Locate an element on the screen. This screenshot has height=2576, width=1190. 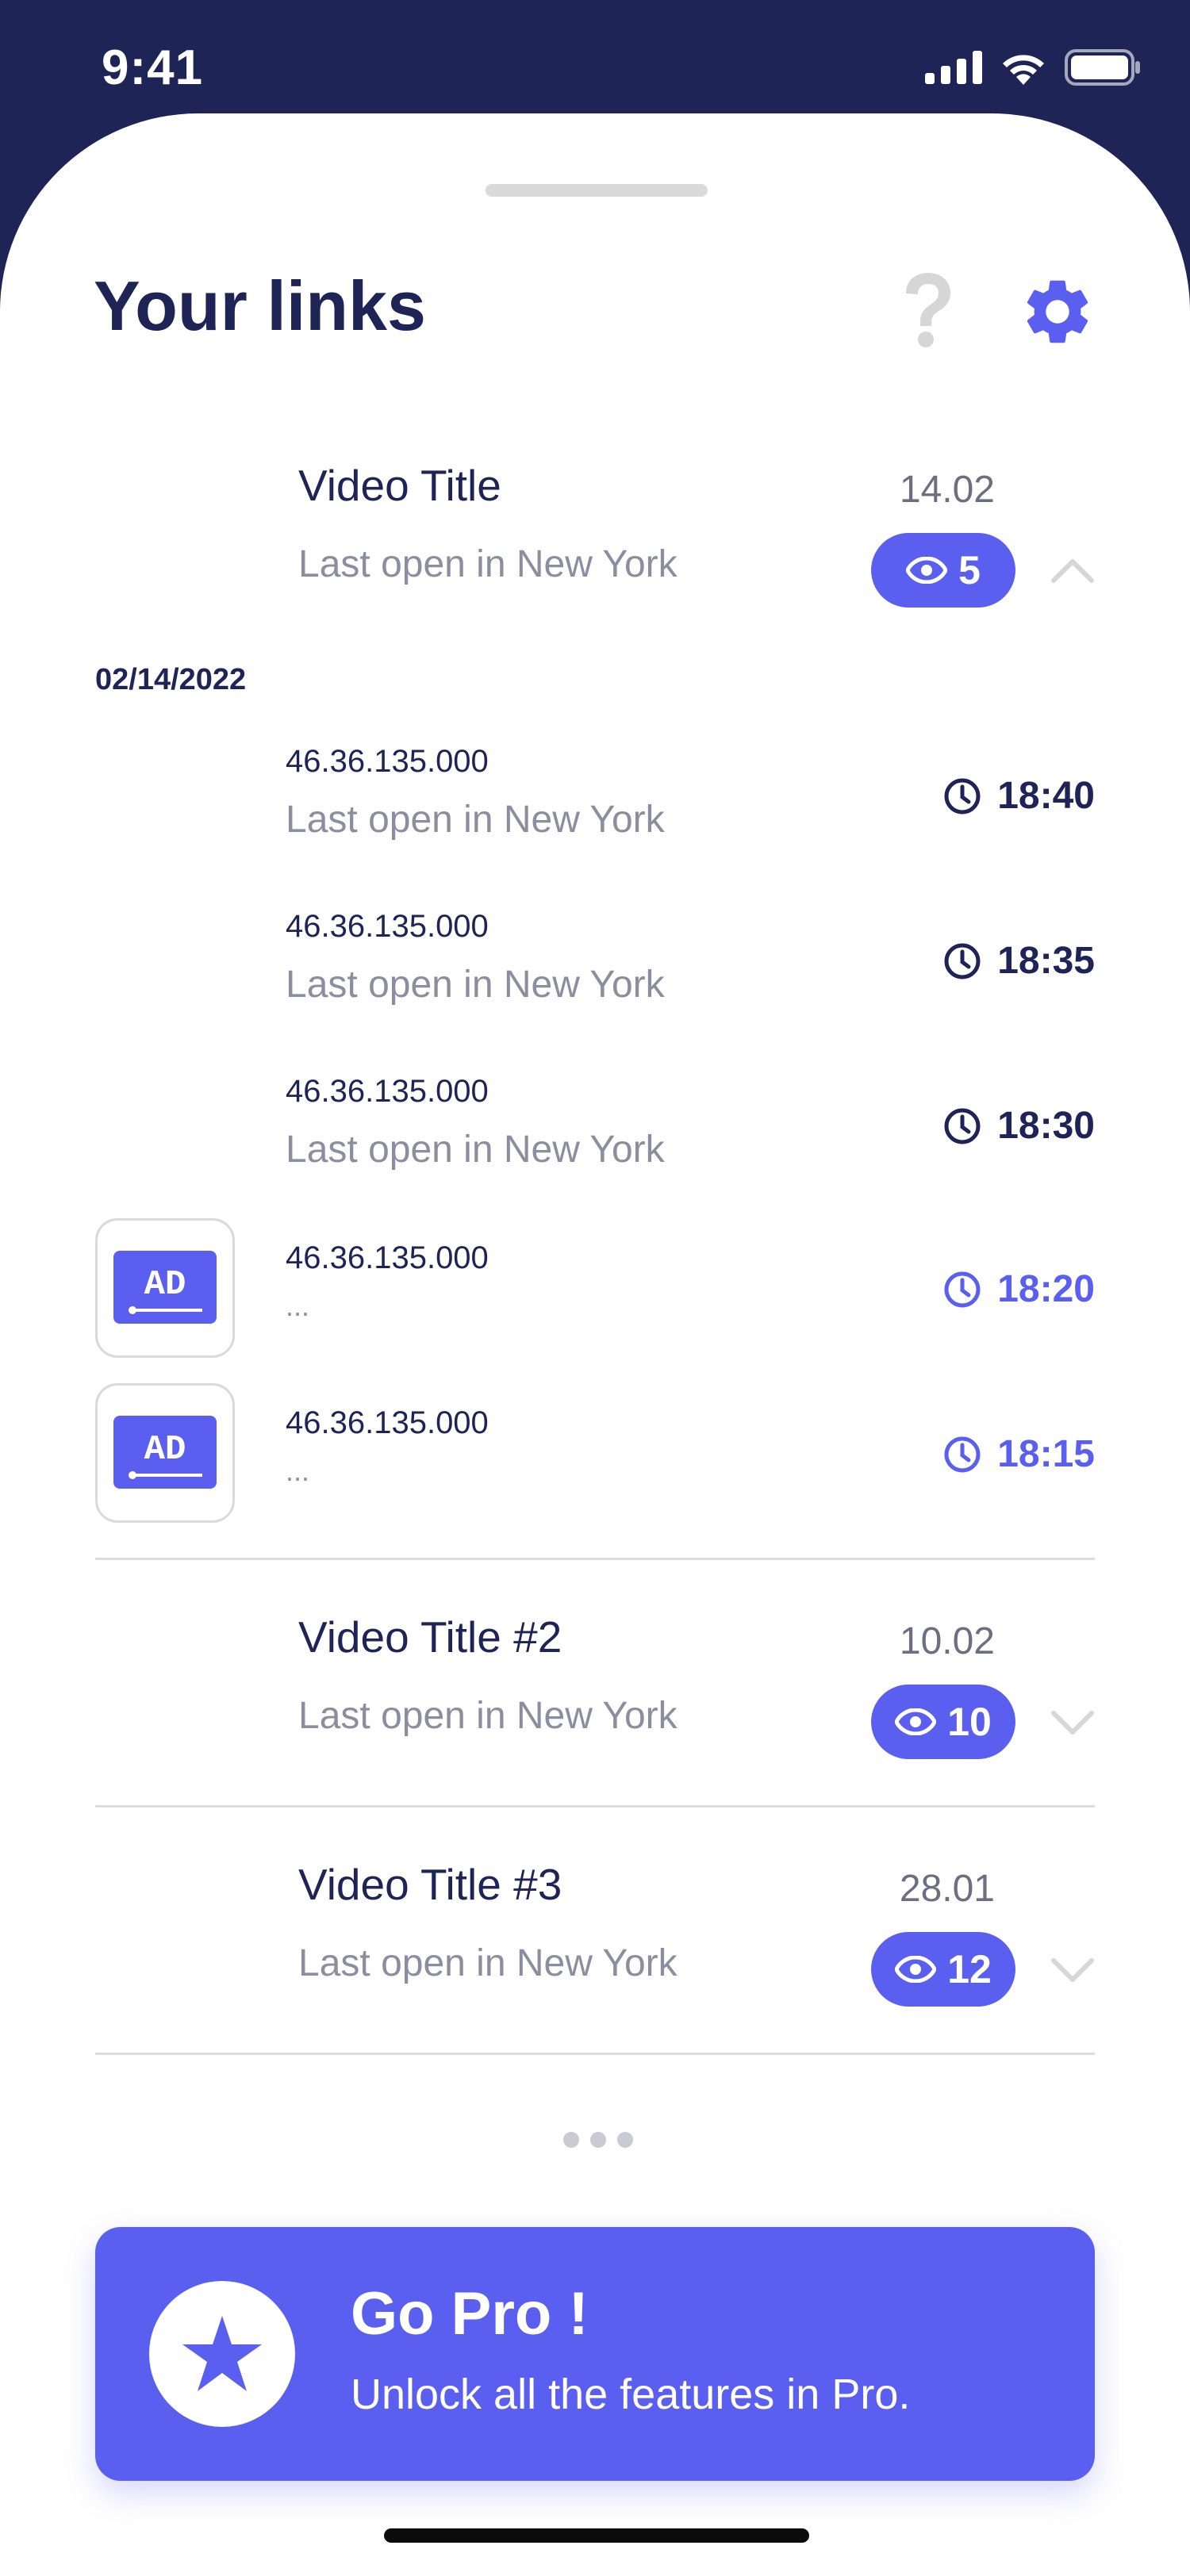
home-indicator is located at coordinates (596, 2536).